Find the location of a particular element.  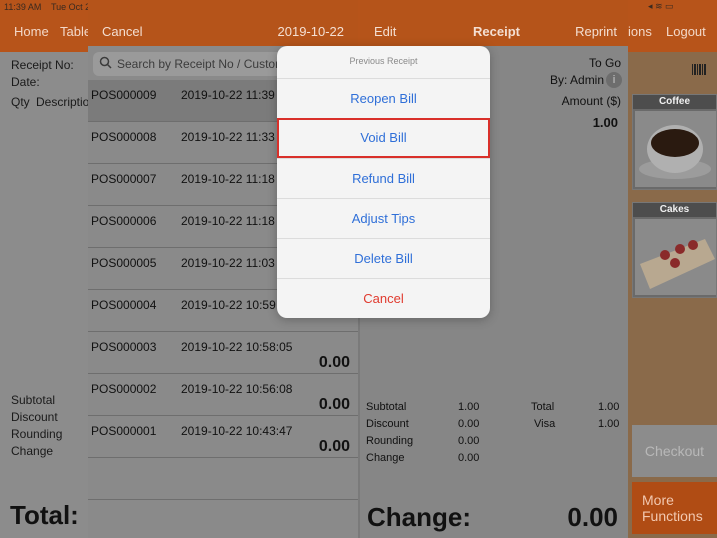

refund-bill-button: Refund Bill is located at coordinates (383, 178).